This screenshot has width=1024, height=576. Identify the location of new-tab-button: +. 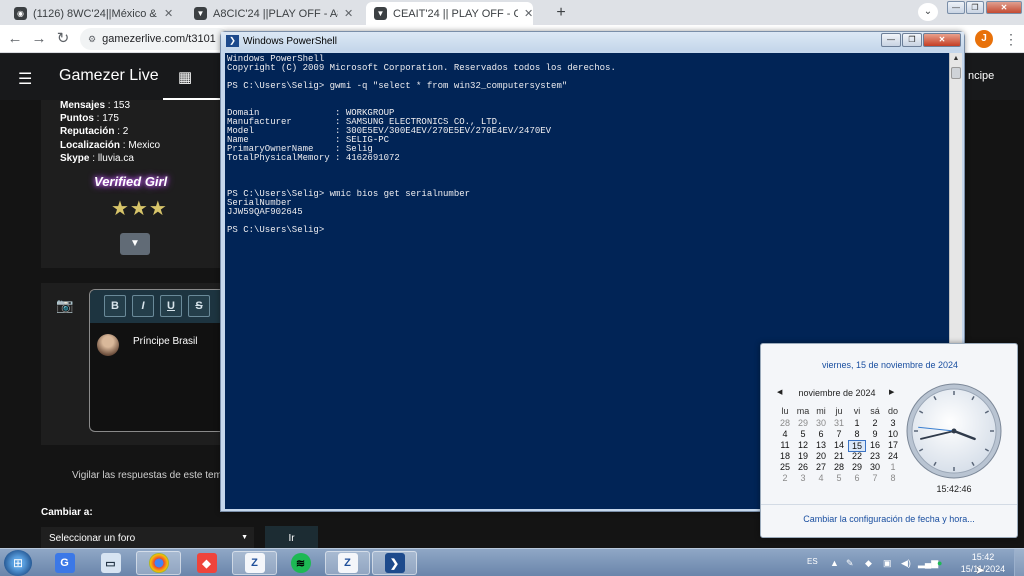
(561, 13).